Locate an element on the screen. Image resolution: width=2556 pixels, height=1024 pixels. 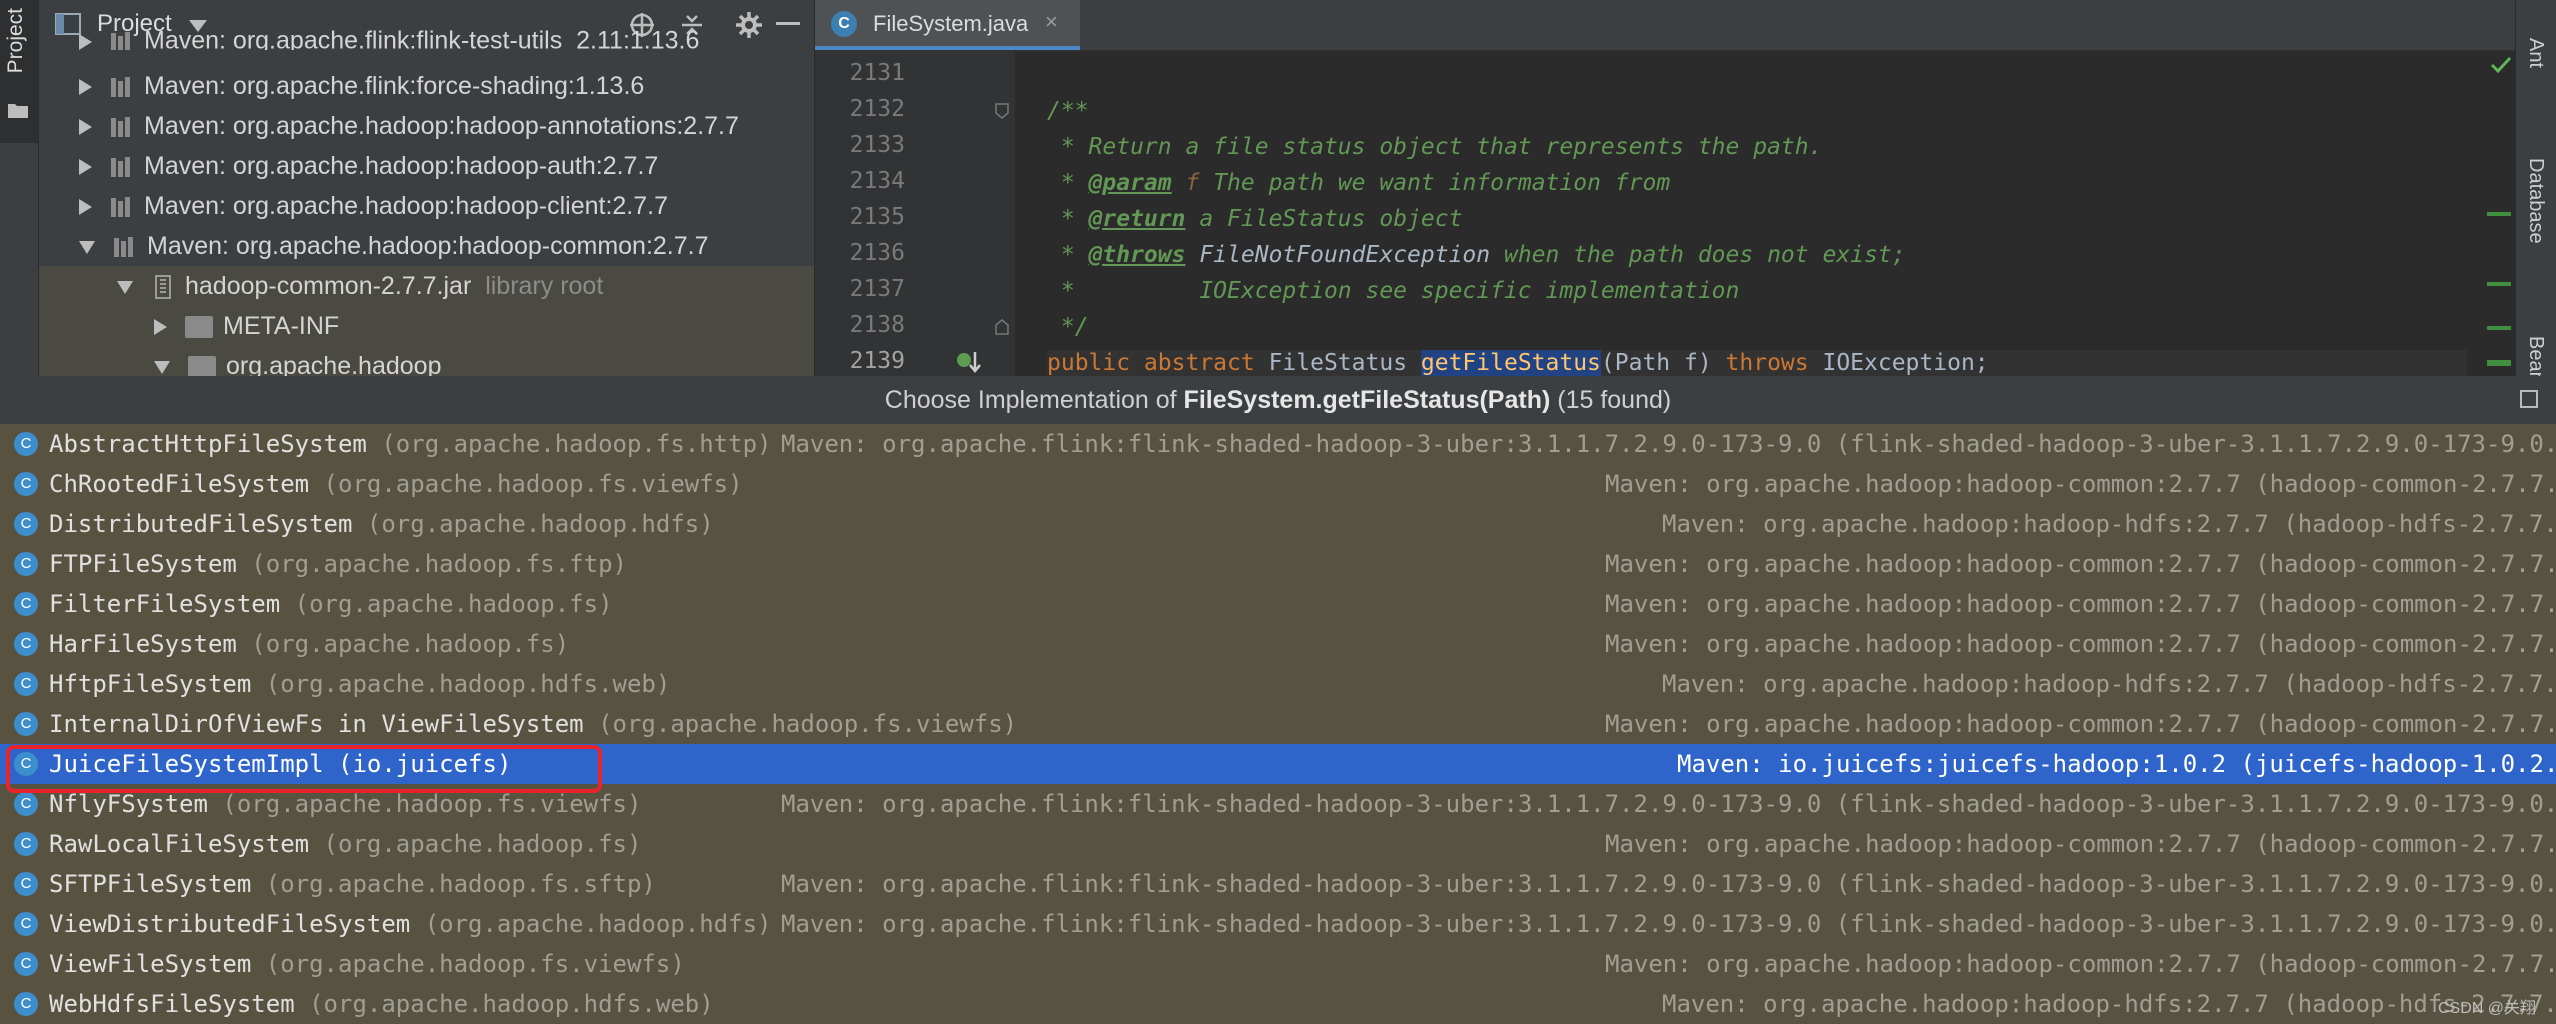
line-number: 2132 is located at coordinates (877, 109).